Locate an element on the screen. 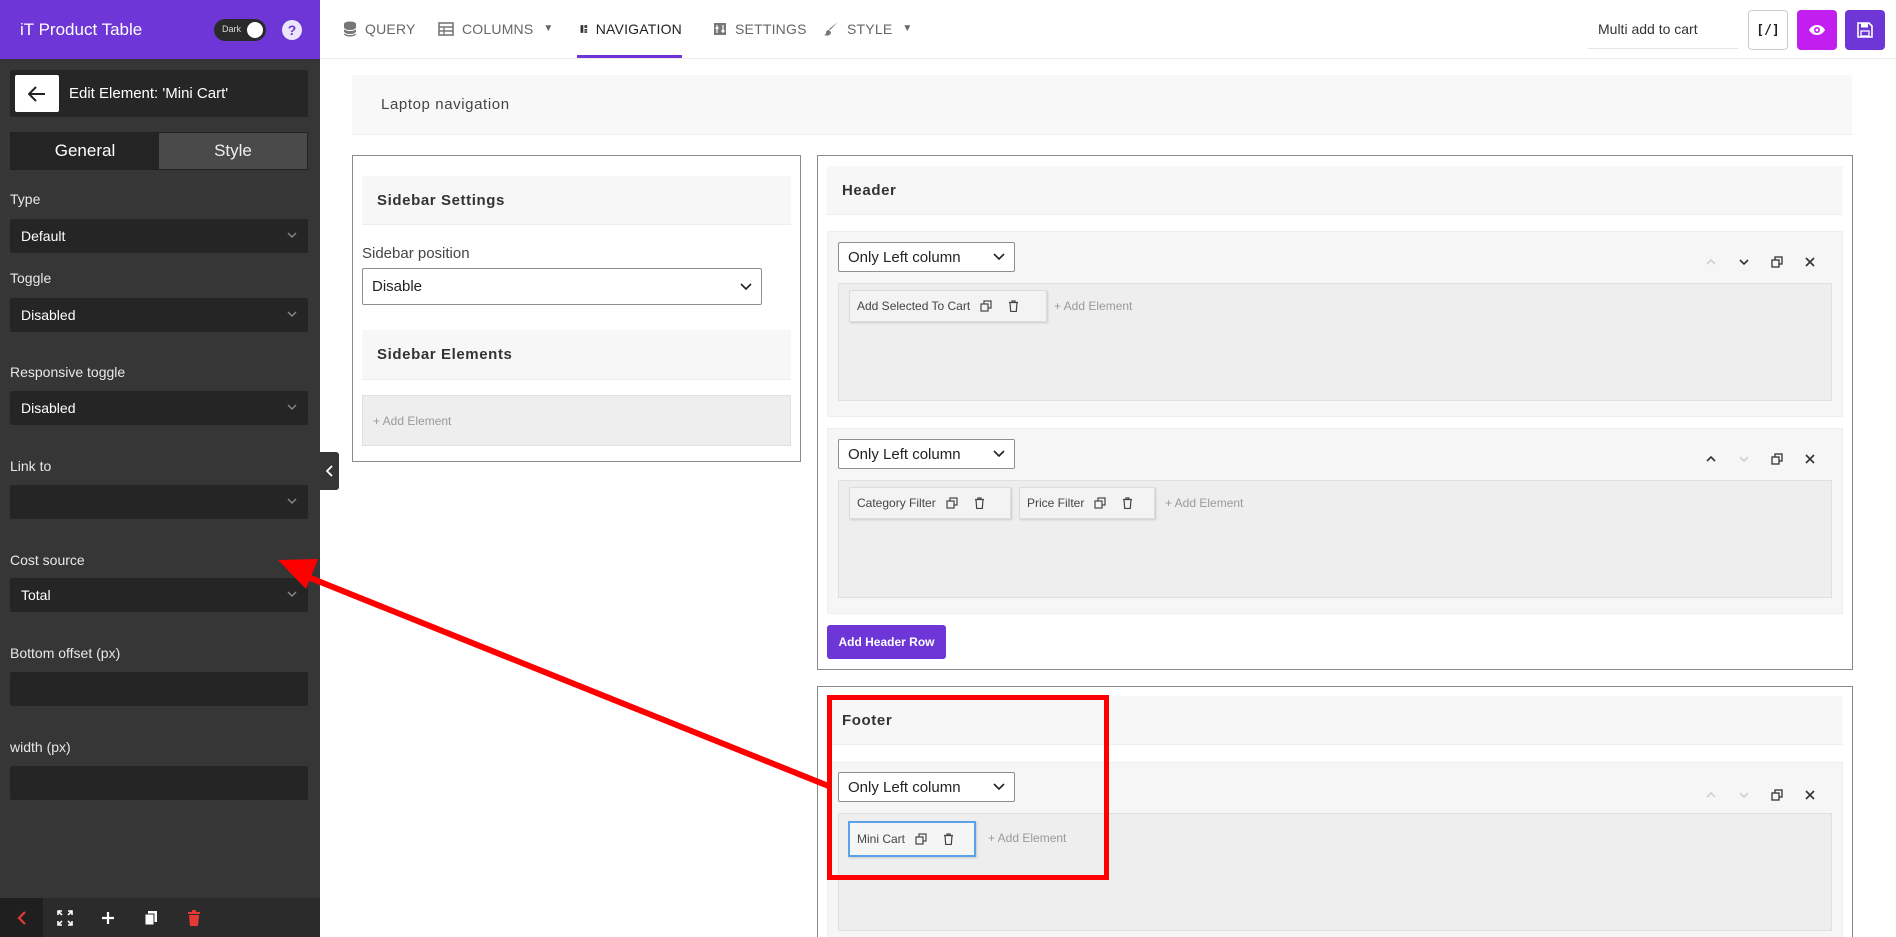  footer-row-1-drop-area: Mini Cart + Add Element is located at coordinates (1335, 872).